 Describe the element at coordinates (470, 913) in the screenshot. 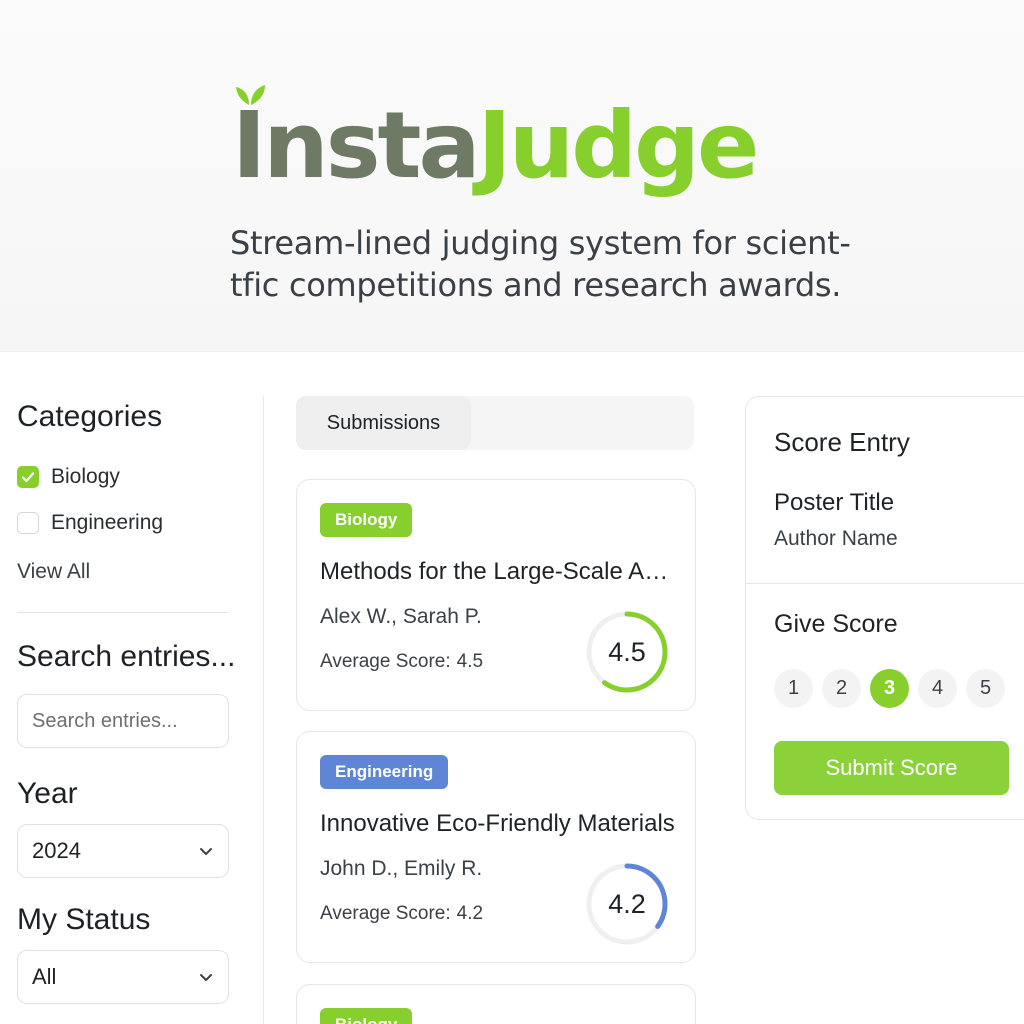

I see `average-score-value: 4.2` at that location.